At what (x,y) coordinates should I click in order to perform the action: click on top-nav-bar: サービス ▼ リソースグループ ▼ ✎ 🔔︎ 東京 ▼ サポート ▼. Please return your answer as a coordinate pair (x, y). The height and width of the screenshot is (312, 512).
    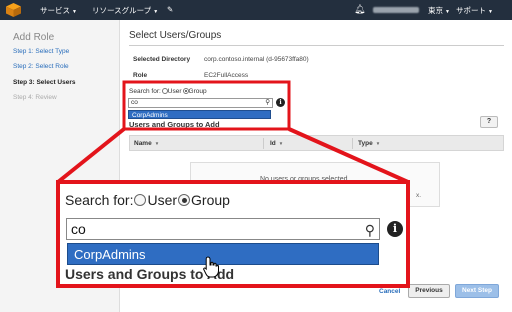
    Looking at the image, I should click on (256, 10).